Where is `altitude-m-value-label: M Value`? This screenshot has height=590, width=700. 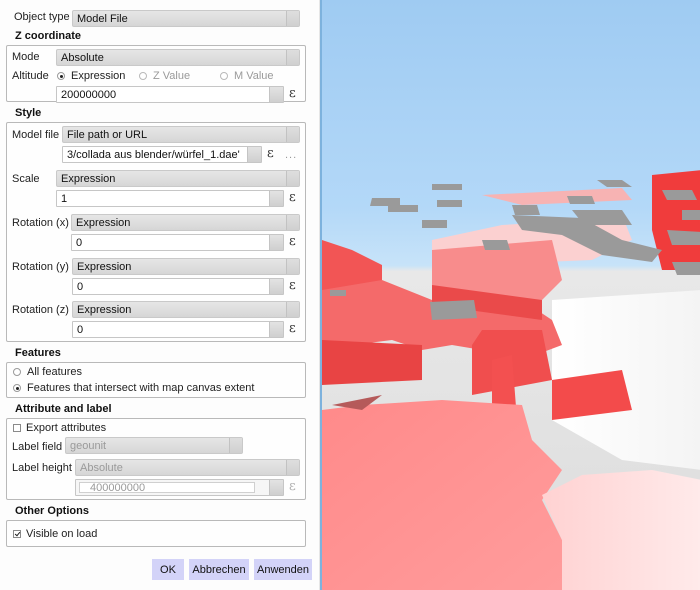 altitude-m-value-label: M Value is located at coordinates (254, 76).